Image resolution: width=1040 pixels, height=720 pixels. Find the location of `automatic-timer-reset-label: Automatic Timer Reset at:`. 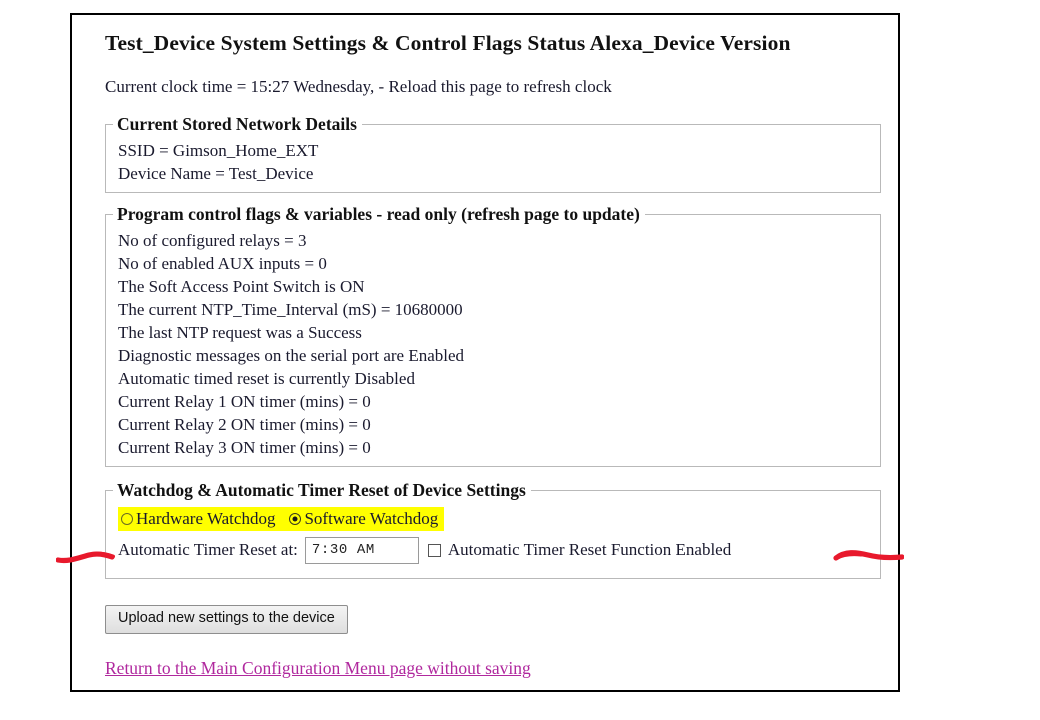

automatic-timer-reset-label: Automatic Timer Reset at: is located at coordinates (208, 550).